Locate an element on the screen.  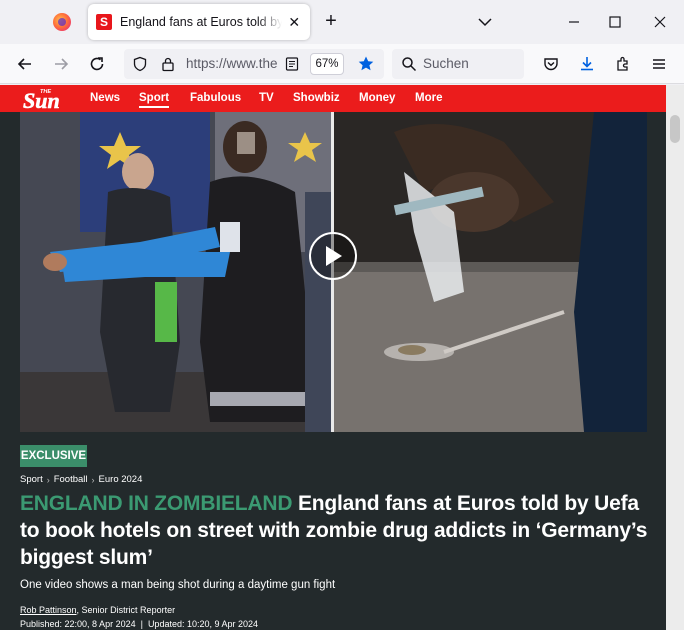
url-text: https://www.thesun.co.uk is located at coordinates (232, 63).